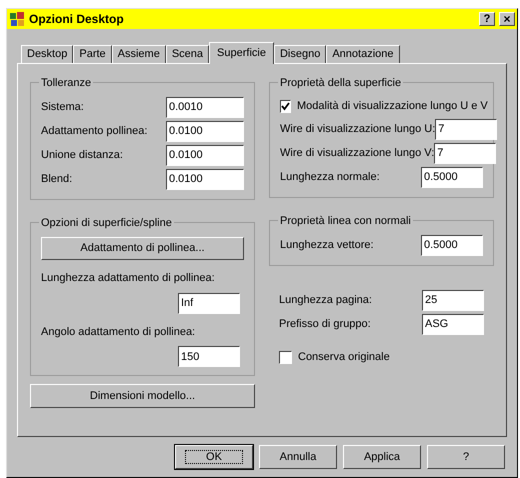  What do you see at coordinates (325, 300) in the screenshot?
I see `field-label: Lunghezza pagina:` at bounding box center [325, 300].